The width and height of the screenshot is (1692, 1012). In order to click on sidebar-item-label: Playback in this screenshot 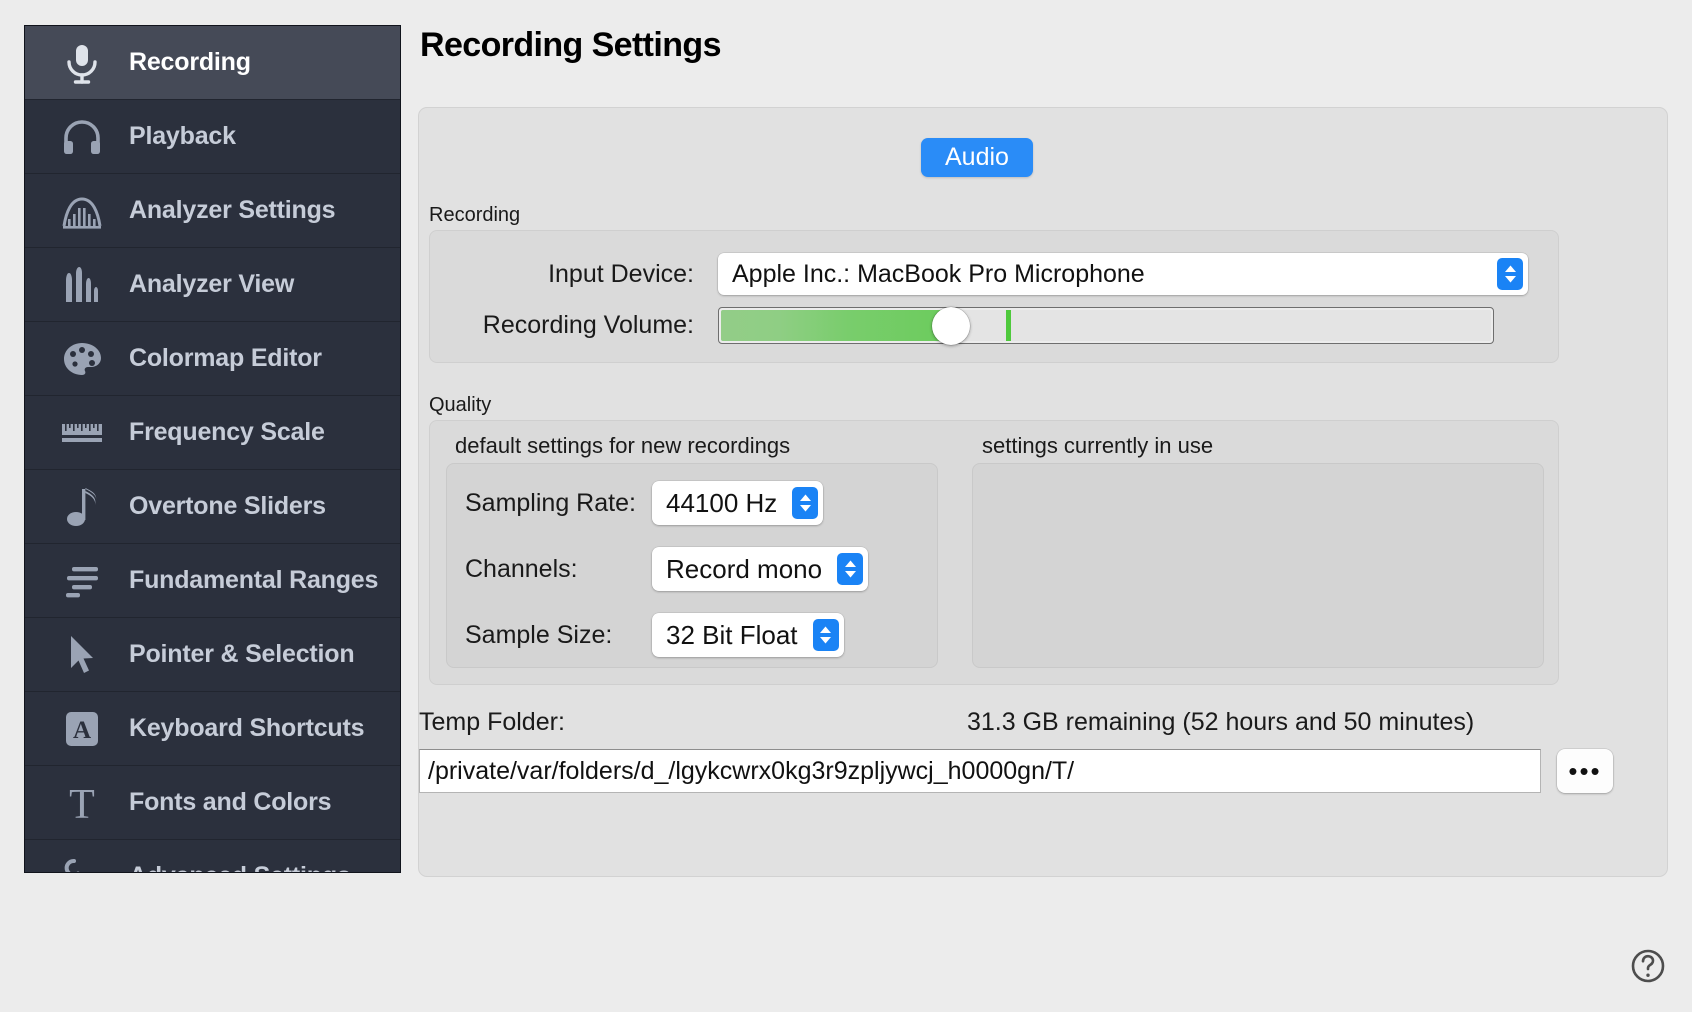, I will do `click(182, 136)`.